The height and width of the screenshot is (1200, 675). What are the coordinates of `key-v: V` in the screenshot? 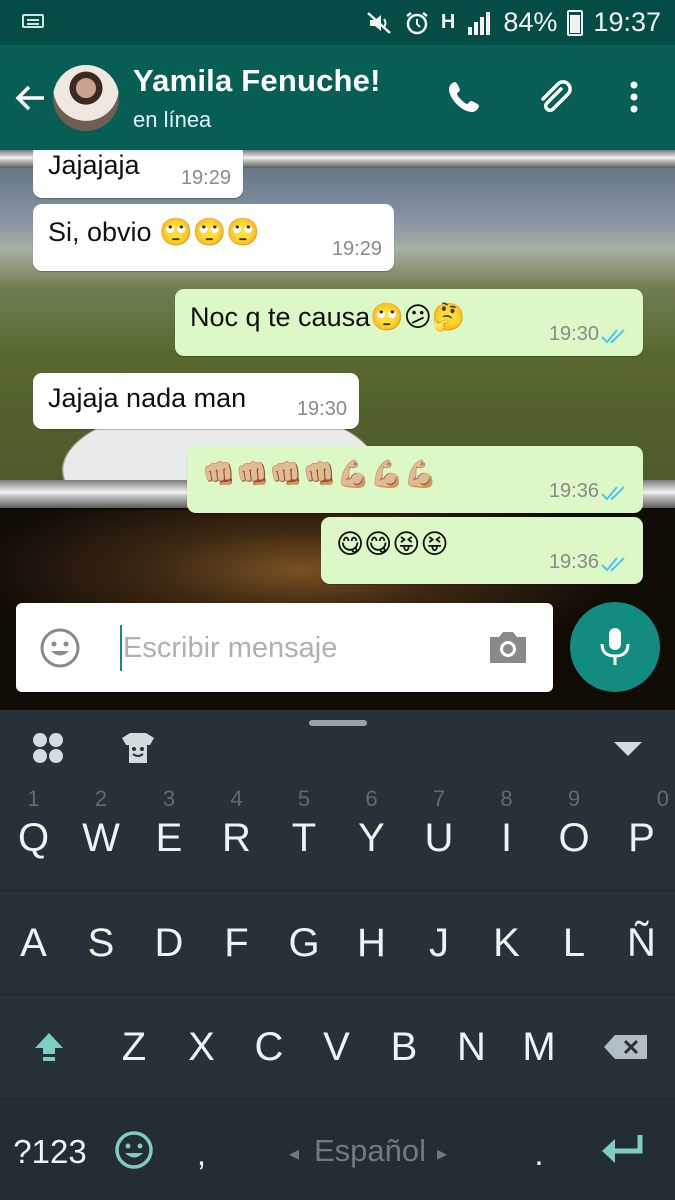 It's located at (336, 1045).